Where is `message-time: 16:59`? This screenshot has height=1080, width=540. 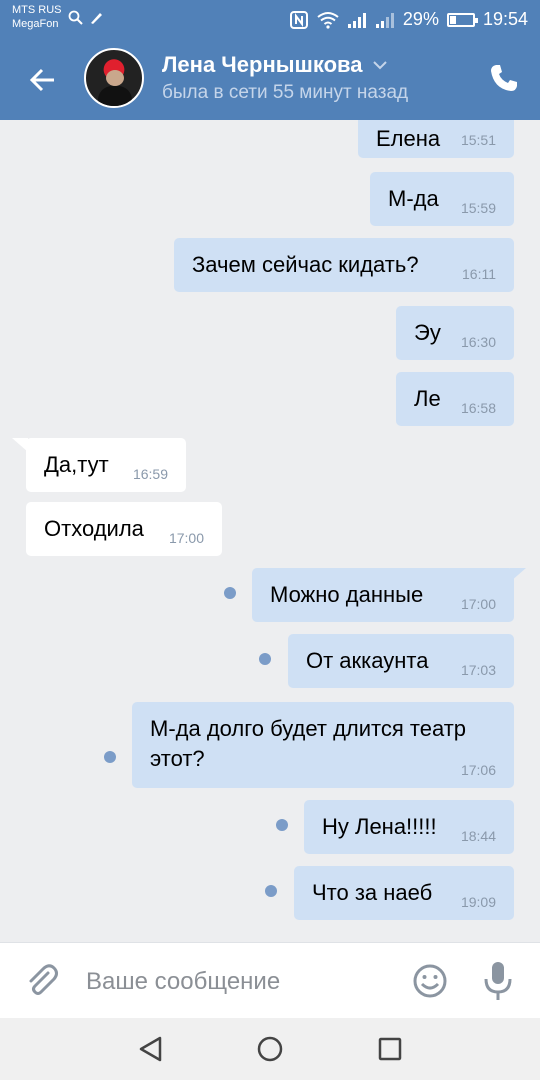 message-time: 16:59 is located at coordinates (150, 474).